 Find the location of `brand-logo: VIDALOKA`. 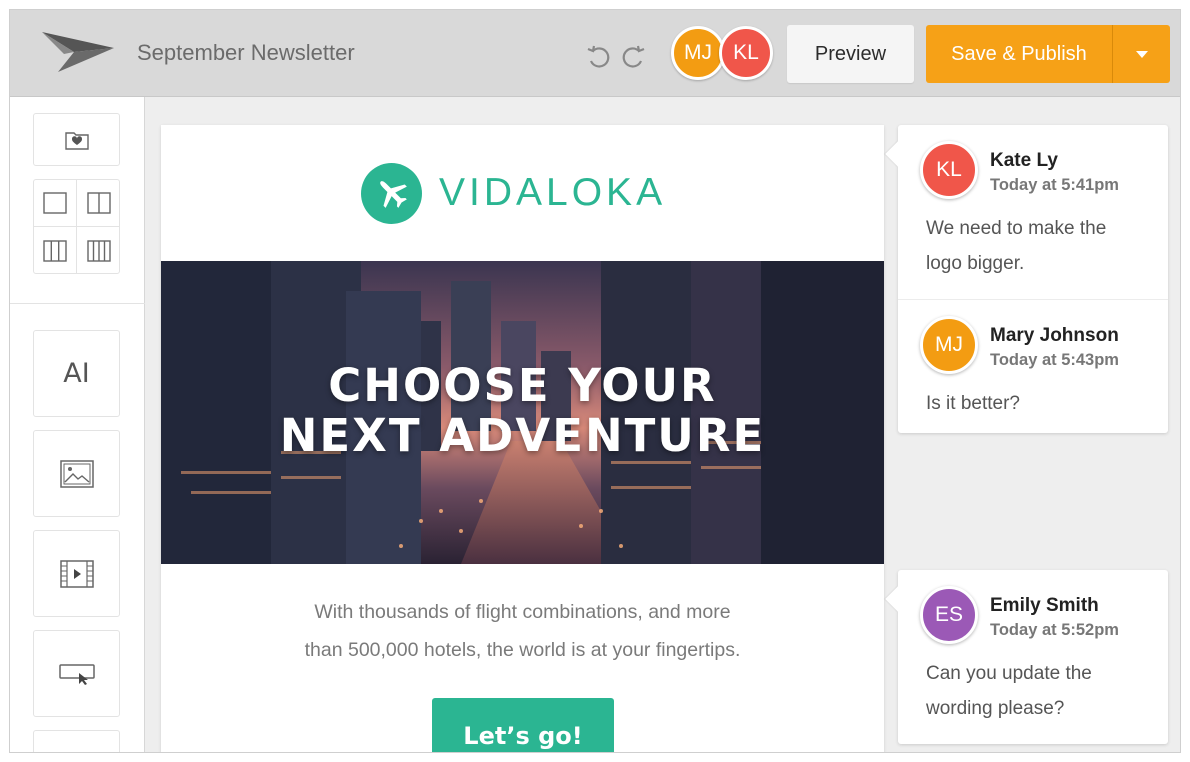

brand-logo: VIDALOKA is located at coordinates (513, 193).